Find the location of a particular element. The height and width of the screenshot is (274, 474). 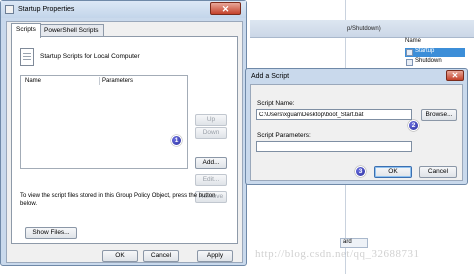

list-item-shutdown: Shutdown is located at coordinates (435, 62).